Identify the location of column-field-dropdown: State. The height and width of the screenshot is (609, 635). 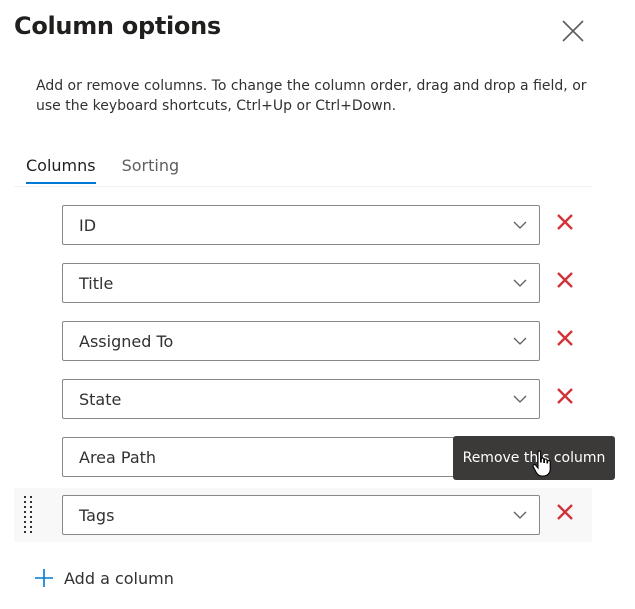
(301, 399).